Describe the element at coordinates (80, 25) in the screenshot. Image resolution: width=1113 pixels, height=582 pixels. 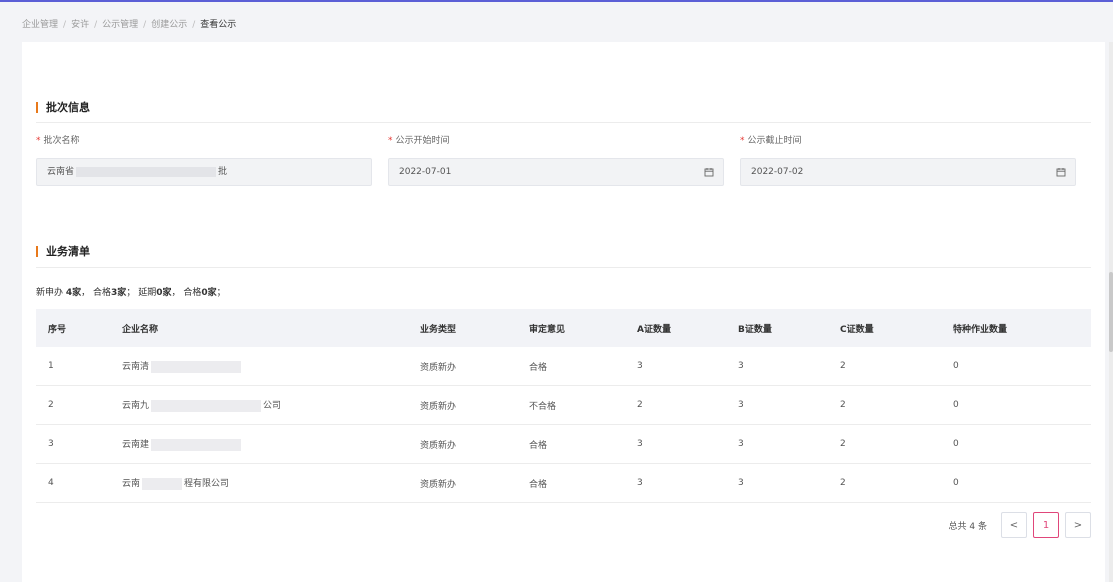
I see `breadcrumb-item-anxu: 安许` at that location.